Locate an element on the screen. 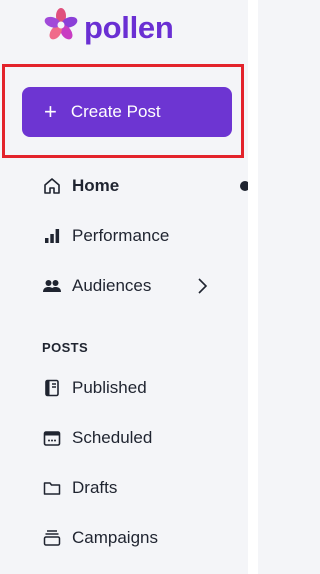 This screenshot has width=320, height=574. sidebar-item-published: Published is located at coordinates (142, 388).